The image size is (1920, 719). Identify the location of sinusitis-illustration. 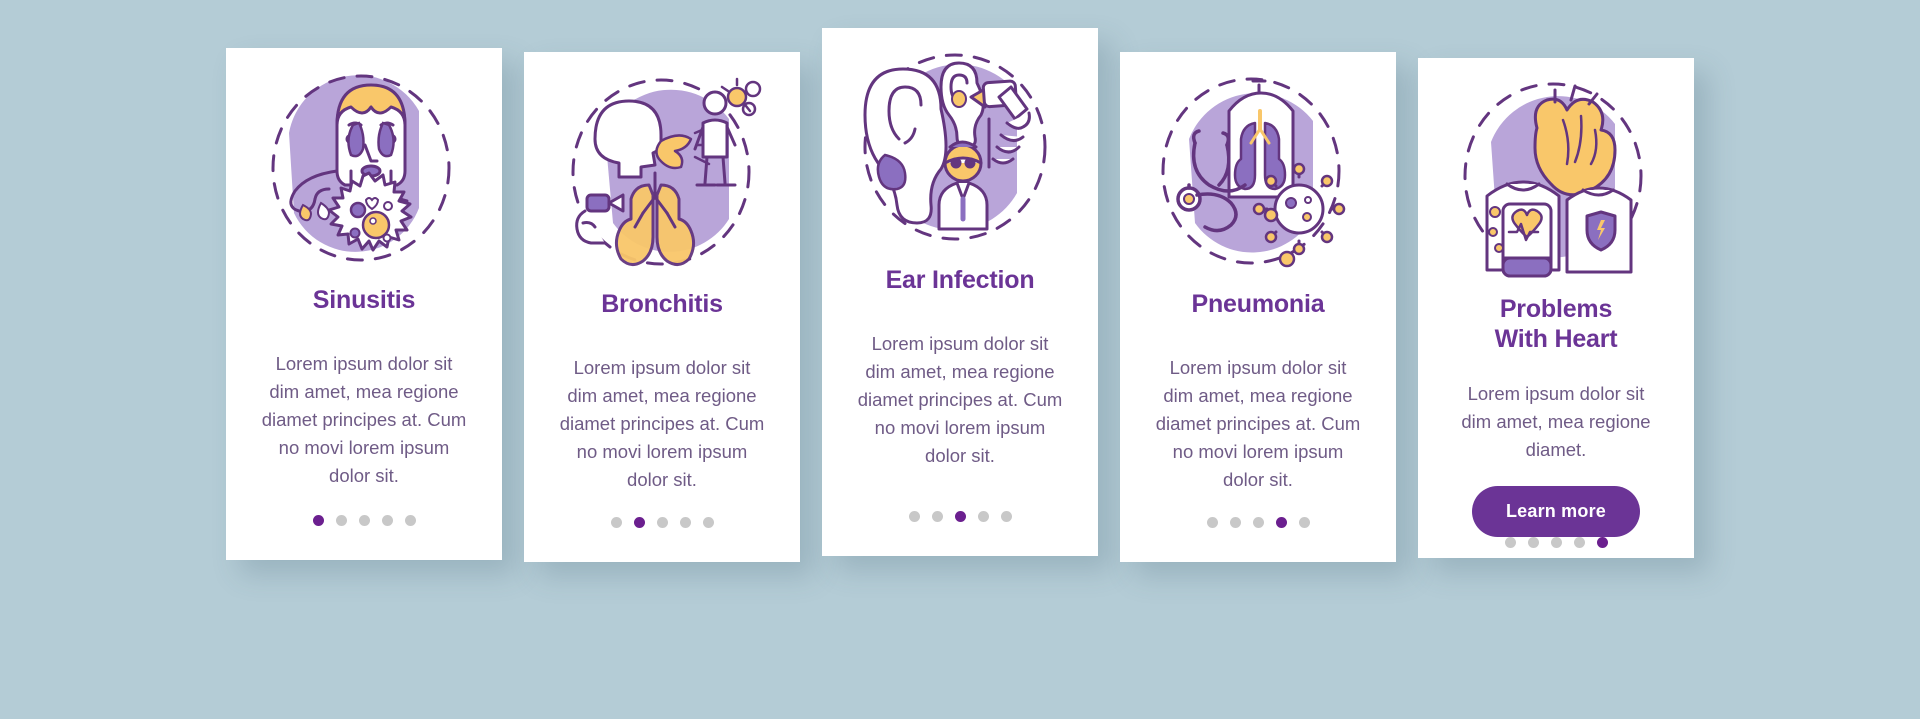
(364, 163).